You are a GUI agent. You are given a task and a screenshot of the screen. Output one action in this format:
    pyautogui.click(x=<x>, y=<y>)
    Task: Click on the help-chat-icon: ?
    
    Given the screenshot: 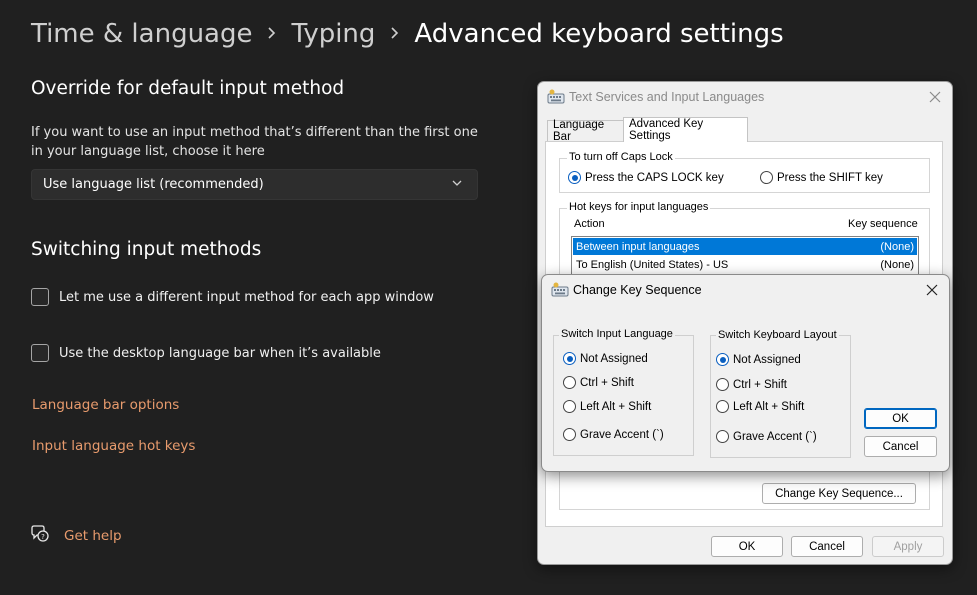 What is the action you would take?
    pyautogui.click(x=40, y=536)
    